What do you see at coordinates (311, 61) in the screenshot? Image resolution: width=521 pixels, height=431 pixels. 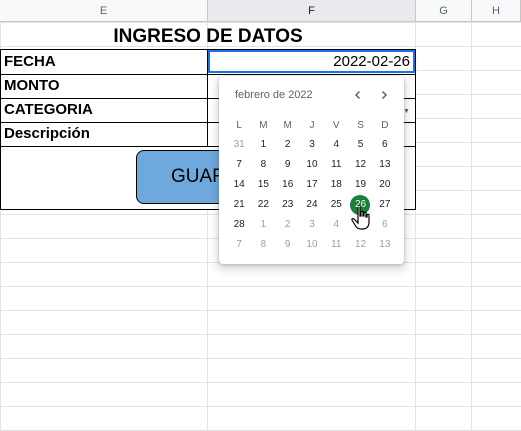 I see `fecha-input: 2022-02-26` at bounding box center [311, 61].